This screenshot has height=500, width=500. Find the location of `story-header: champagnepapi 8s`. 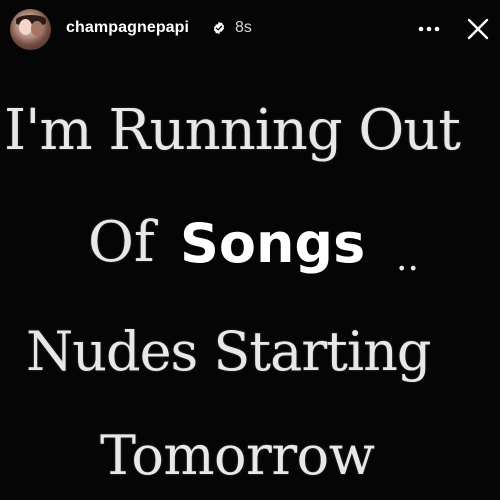

story-header: champagnepapi 8s is located at coordinates (250, 31).